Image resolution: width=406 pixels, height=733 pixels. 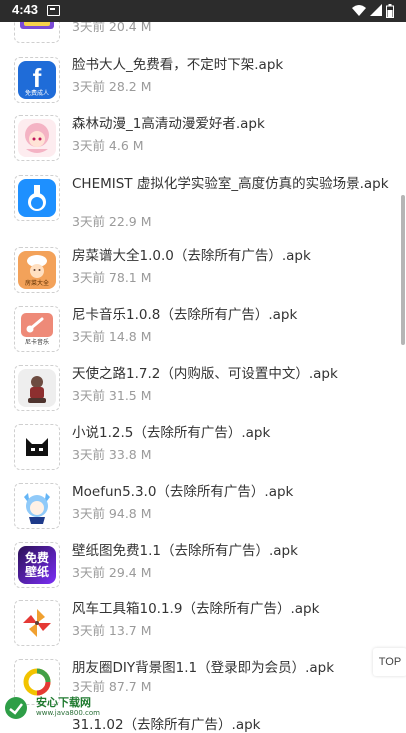 What do you see at coordinates (37, 270) in the screenshot?
I see `chef-app-icon: 房菜大全` at bounding box center [37, 270].